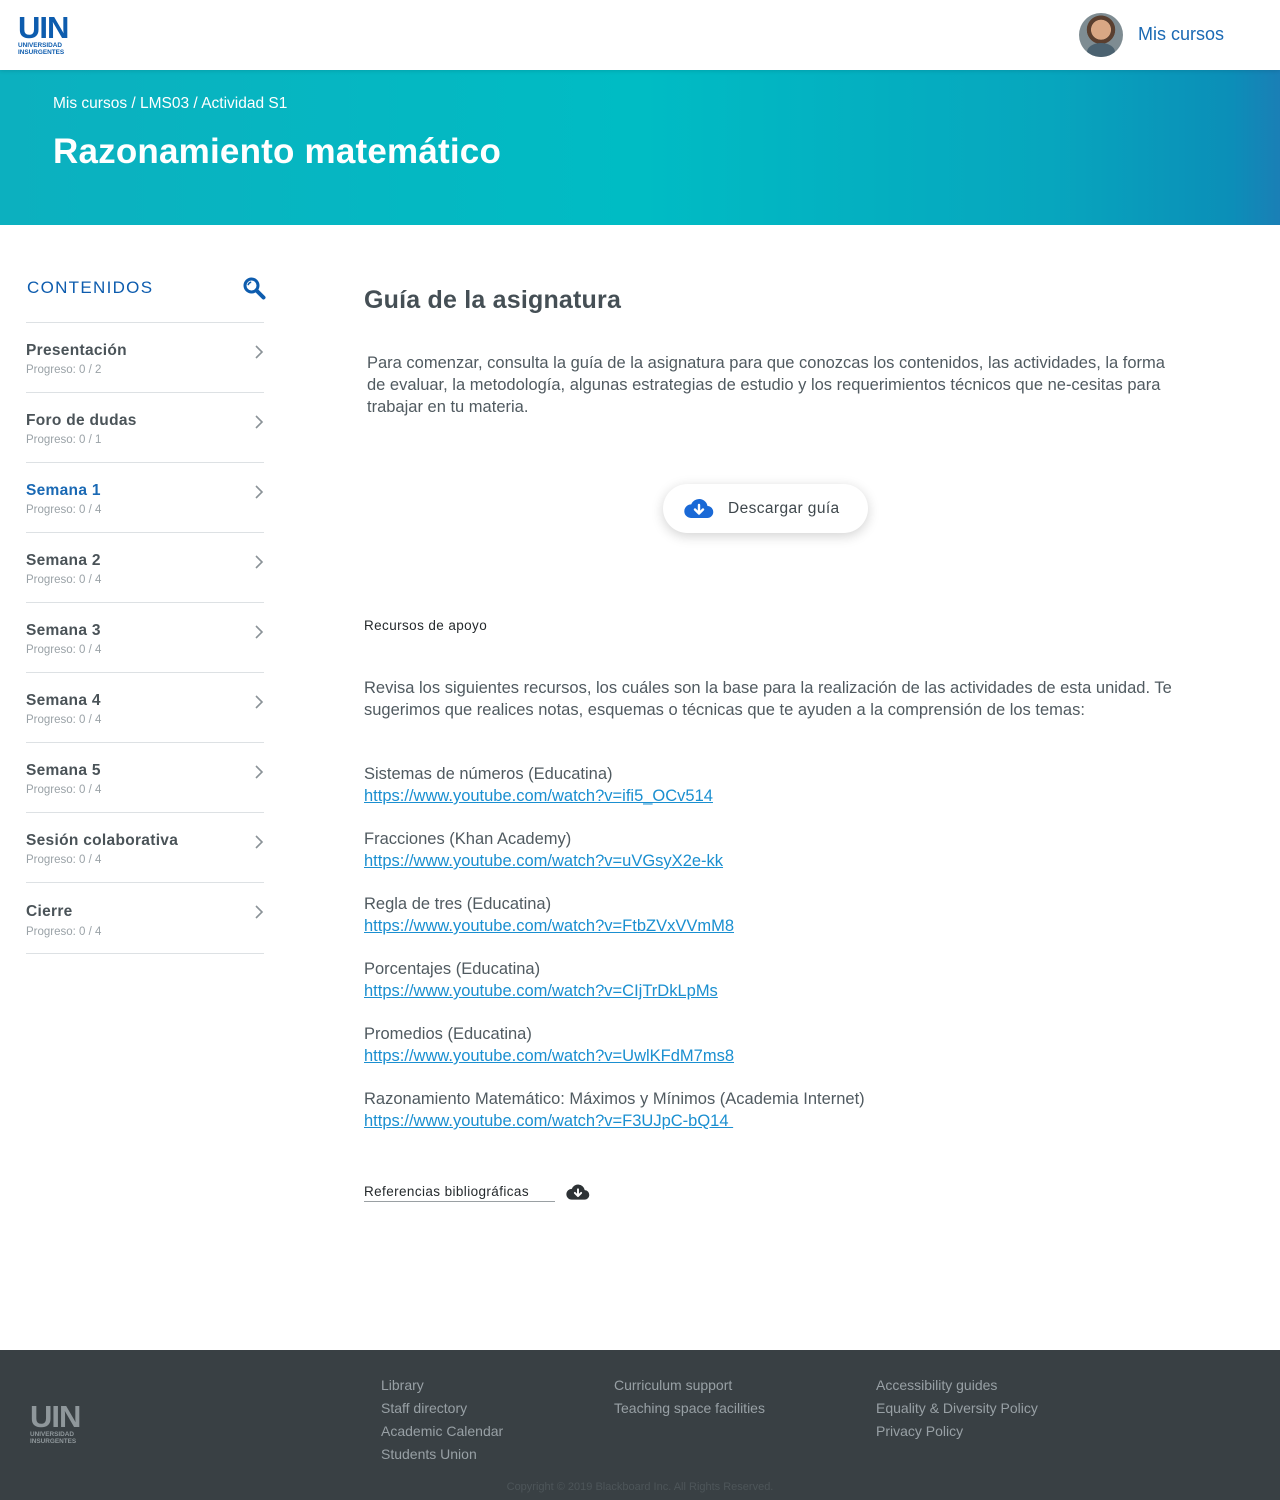 This screenshot has width=1280, height=1500. I want to click on resource-name: Porcentajes (Educatina), so click(452, 969).